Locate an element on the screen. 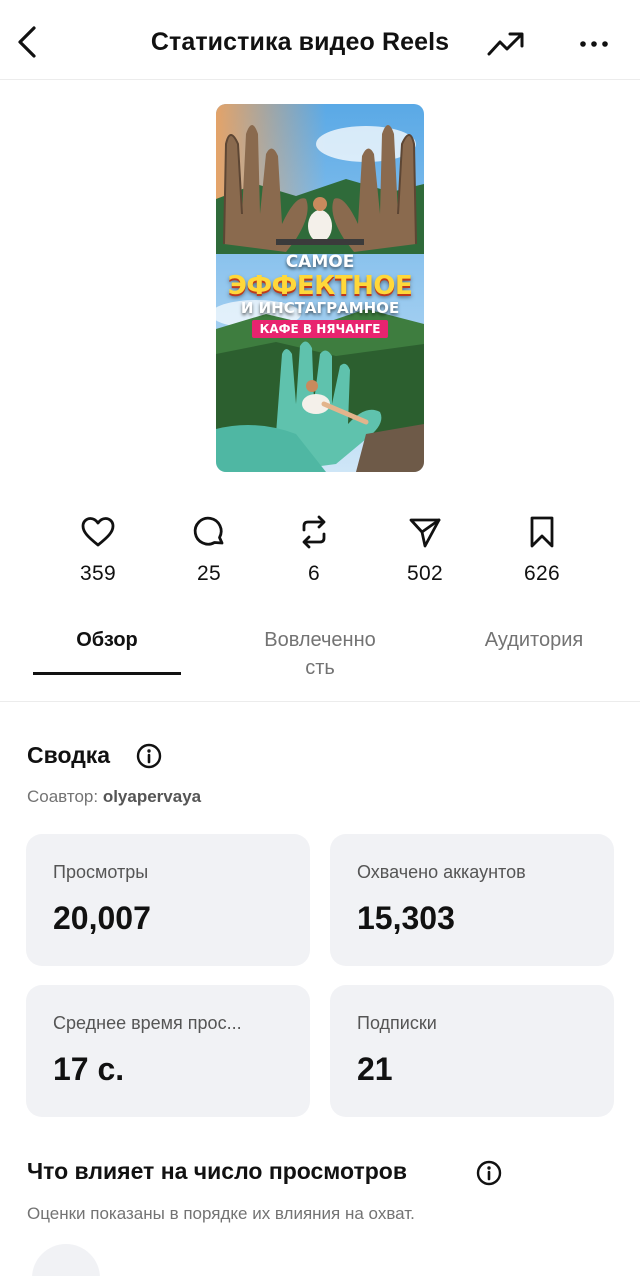 The height and width of the screenshot is (1276, 640). thumbnail-line-2: ЭФФЕКТНОЕ is located at coordinates (320, 286).